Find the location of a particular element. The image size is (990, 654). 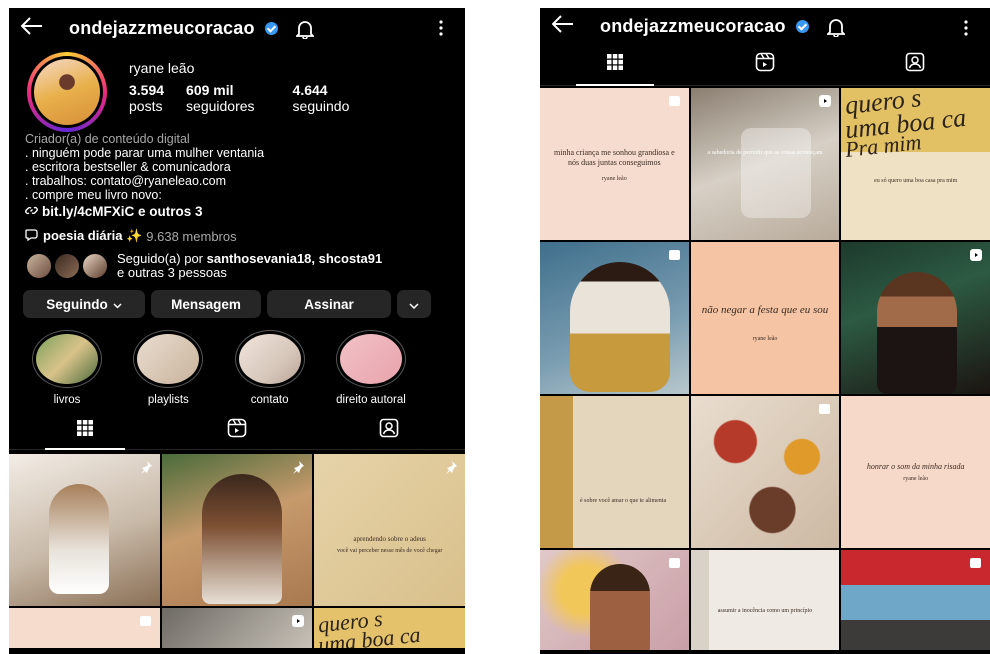

channel-members: 9.638 membros is located at coordinates (191, 236).